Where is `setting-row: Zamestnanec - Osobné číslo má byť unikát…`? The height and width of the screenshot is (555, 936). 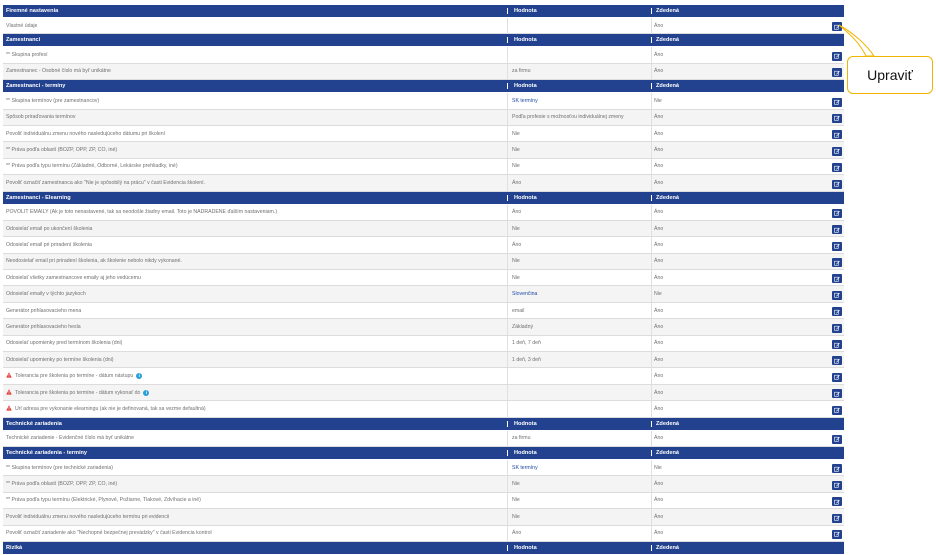 setting-row: Zamestnanec - Osobné číslo má byť unikát… is located at coordinates (423, 72).